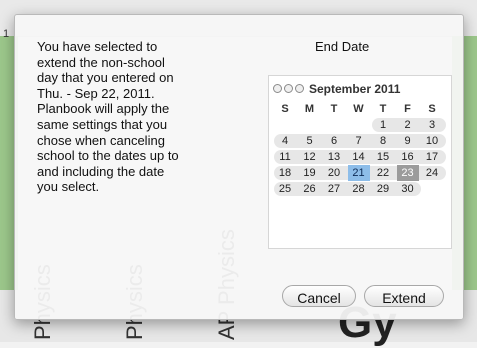 The height and width of the screenshot is (348, 477). I want to click on calendar-day: 10, so click(432, 141).